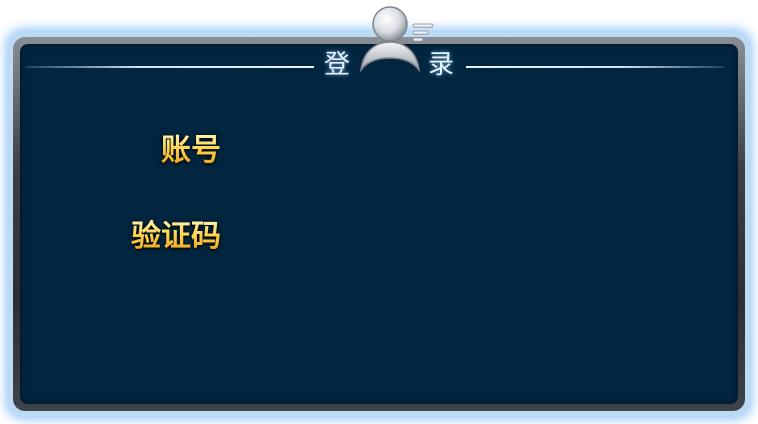 This screenshot has height=424, width=758. Describe the element at coordinates (337, 65) in the screenshot. I see `dialog-title-left: 登` at that location.